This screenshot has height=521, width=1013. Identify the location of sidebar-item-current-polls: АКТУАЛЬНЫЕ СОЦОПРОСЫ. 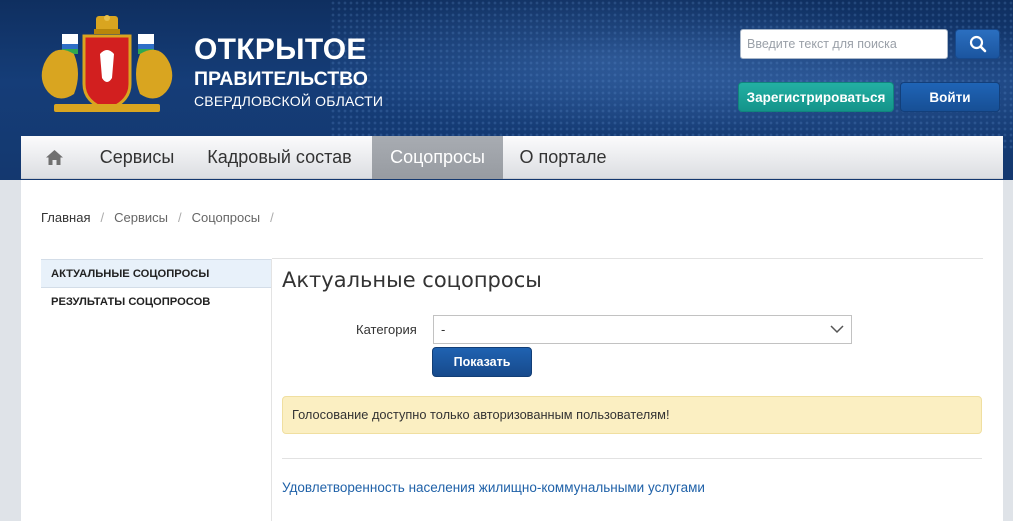
(156, 273).